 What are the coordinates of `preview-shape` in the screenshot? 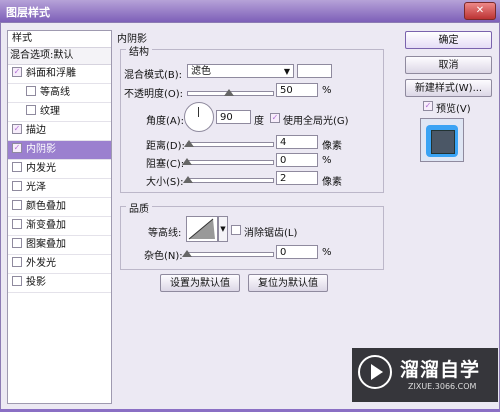 It's located at (442, 141).